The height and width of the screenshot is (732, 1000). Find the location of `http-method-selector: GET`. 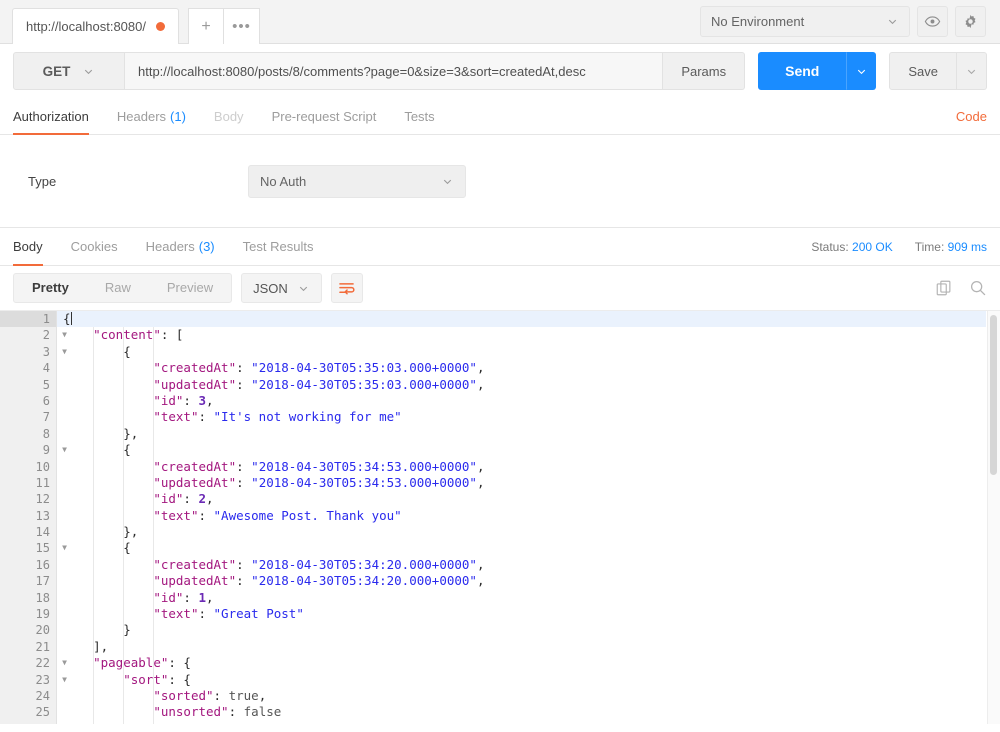

http-method-selector: GET is located at coordinates (69, 71).